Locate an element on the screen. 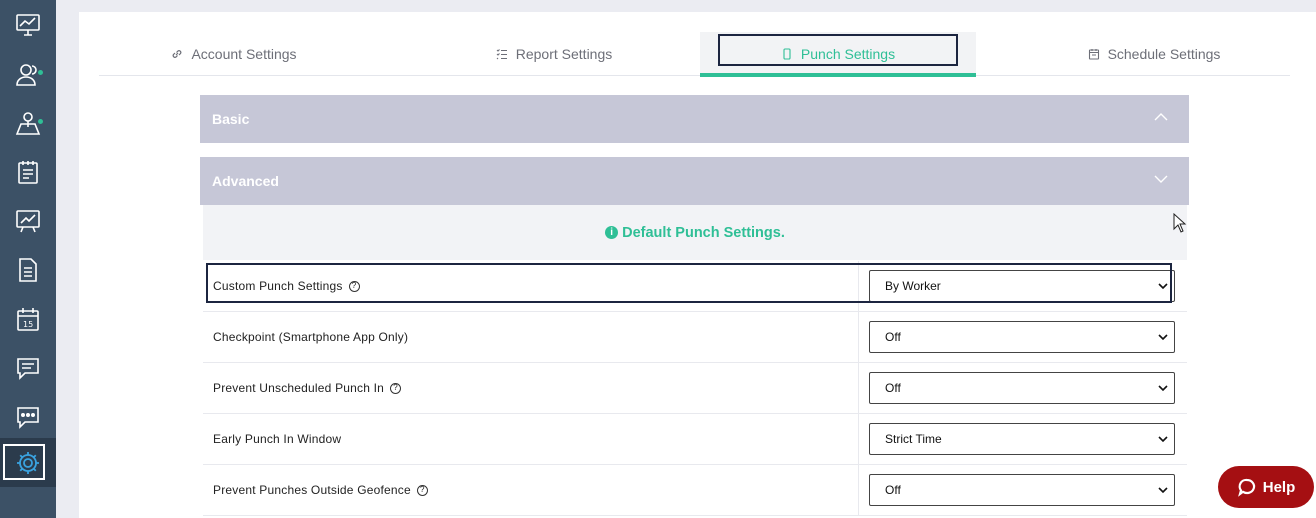  help-button: Help is located at coordinates (1266, 487).